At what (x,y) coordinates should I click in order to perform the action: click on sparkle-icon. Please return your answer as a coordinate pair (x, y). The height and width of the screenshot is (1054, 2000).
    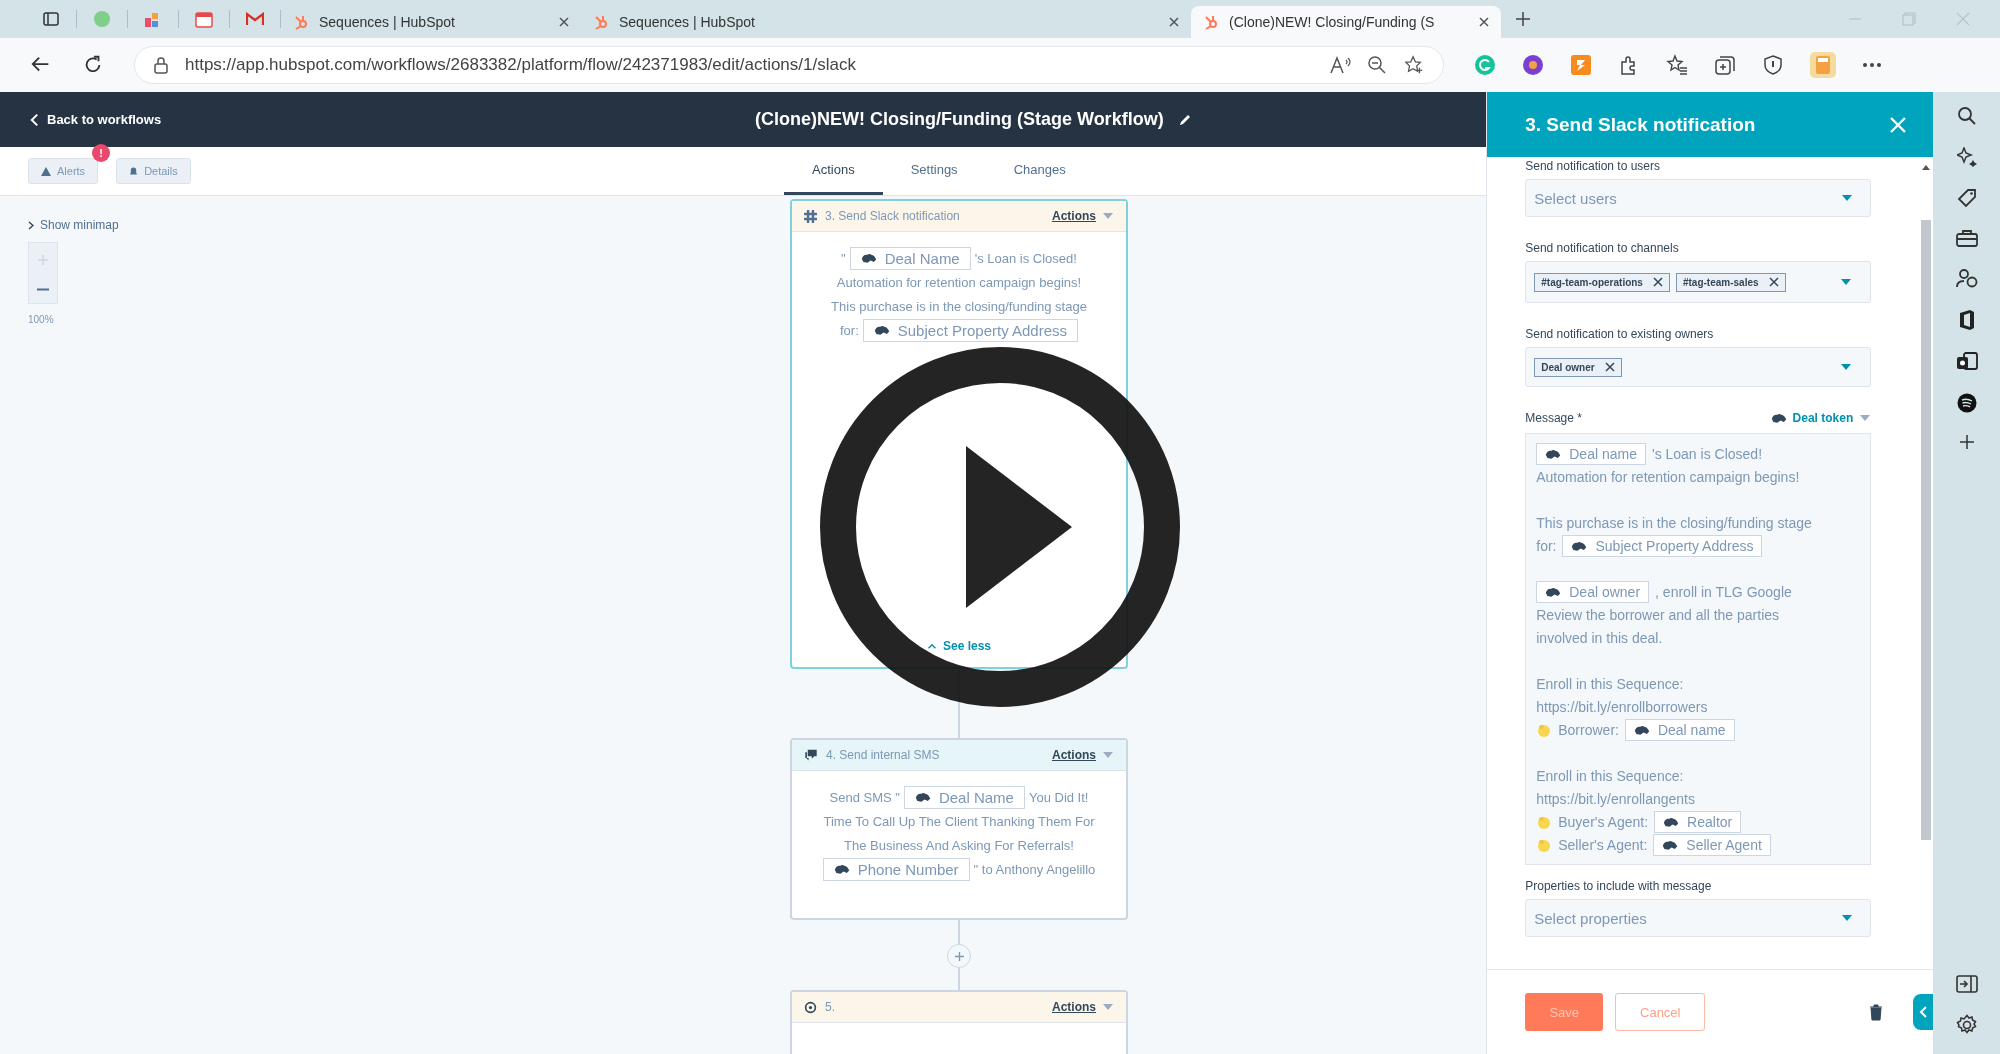
    Looking at the image, I should click on (1966, 157).